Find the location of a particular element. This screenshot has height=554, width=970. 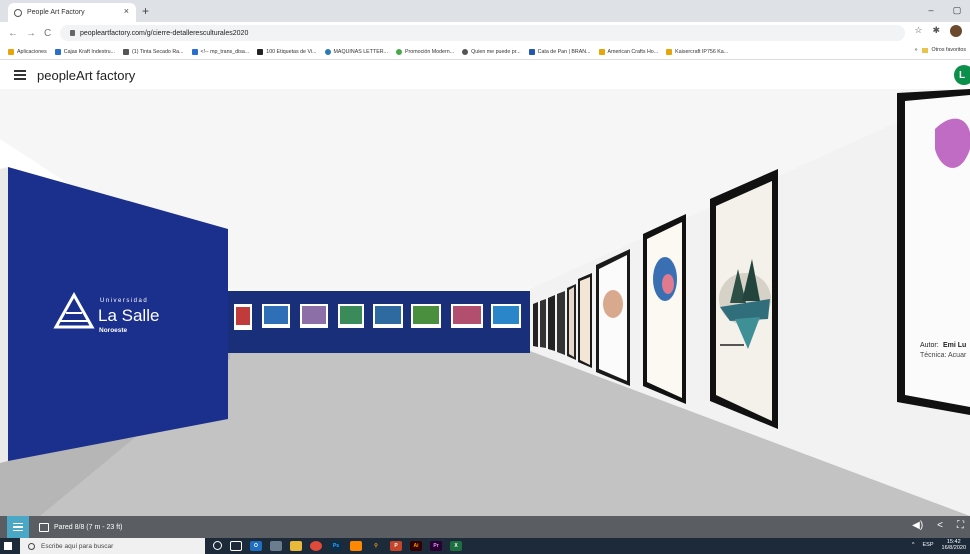

calculator-icon is located at coordinates (276, 546).